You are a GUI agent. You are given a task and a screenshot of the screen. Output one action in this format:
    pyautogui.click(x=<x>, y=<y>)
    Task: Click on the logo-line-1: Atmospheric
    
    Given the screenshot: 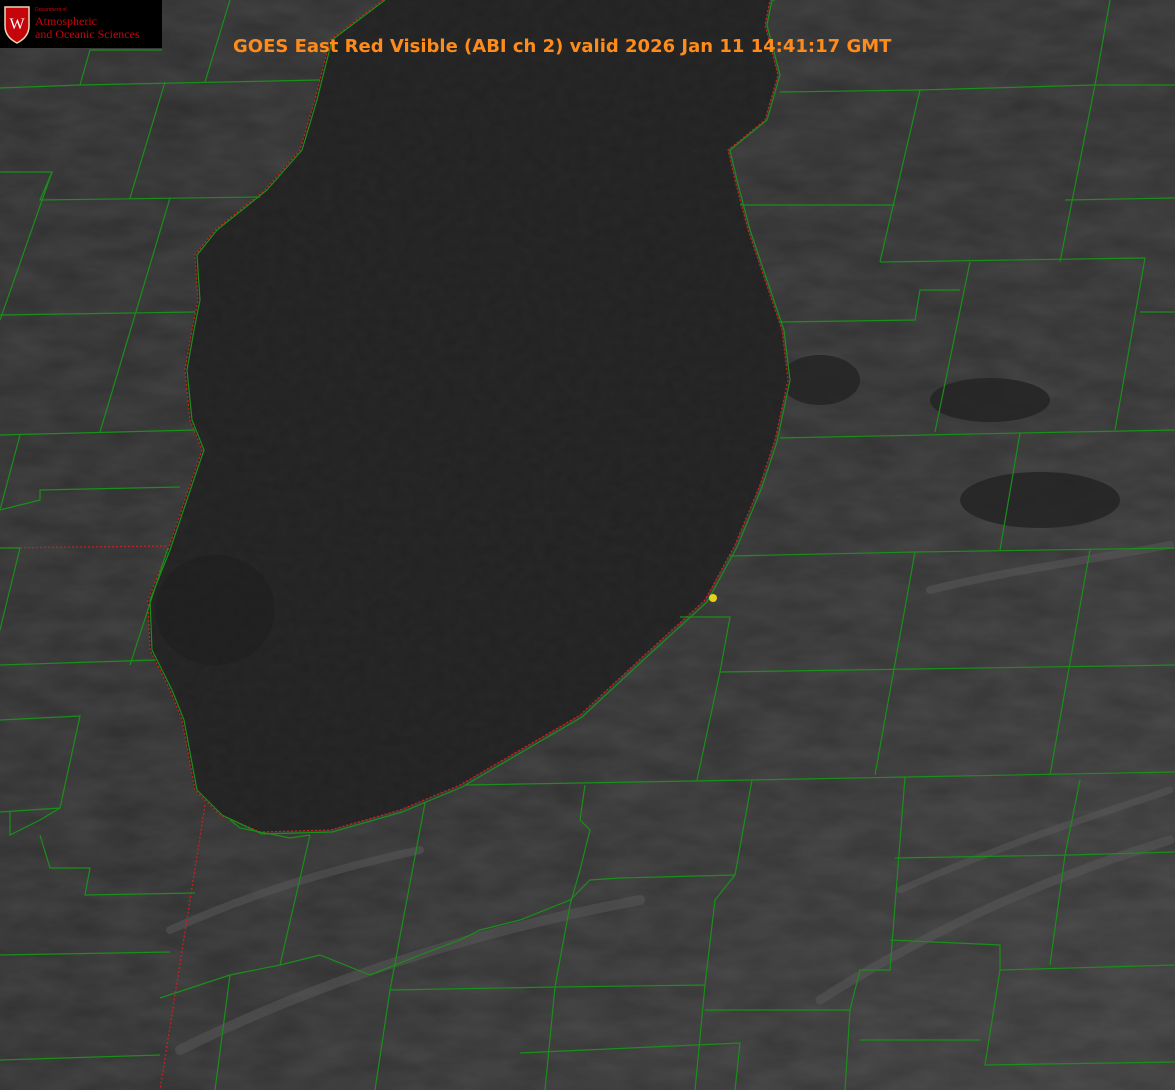 What is the action you would take?
    pyautogui.click(x=66, y=21)
    